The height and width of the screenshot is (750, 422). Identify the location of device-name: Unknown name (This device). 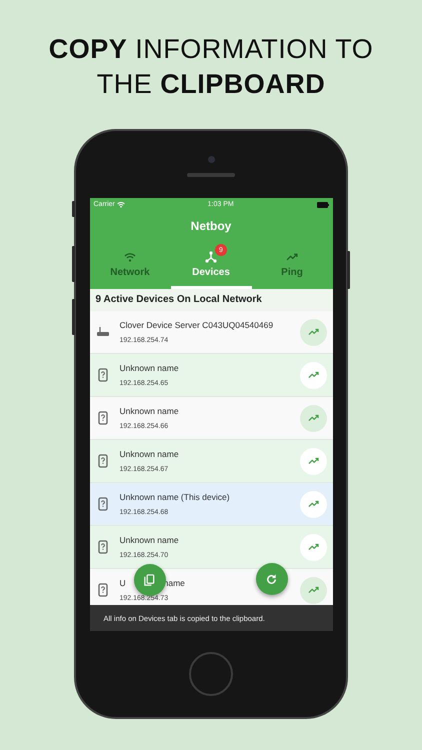
(175, 497).